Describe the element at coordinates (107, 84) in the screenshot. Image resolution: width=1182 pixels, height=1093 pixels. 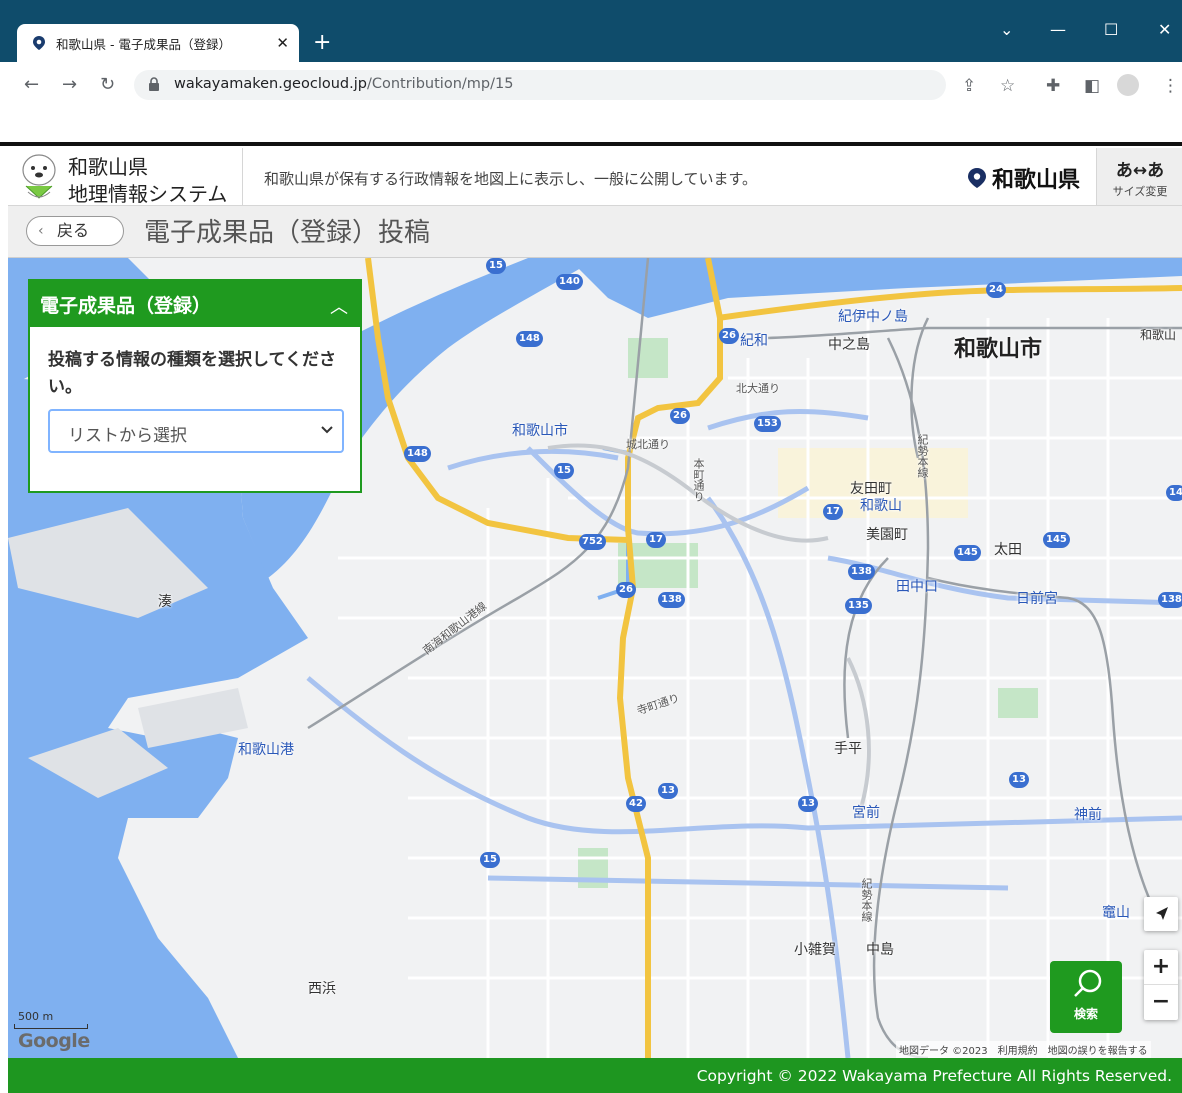
I see `reload-icon: ↻` at that location.